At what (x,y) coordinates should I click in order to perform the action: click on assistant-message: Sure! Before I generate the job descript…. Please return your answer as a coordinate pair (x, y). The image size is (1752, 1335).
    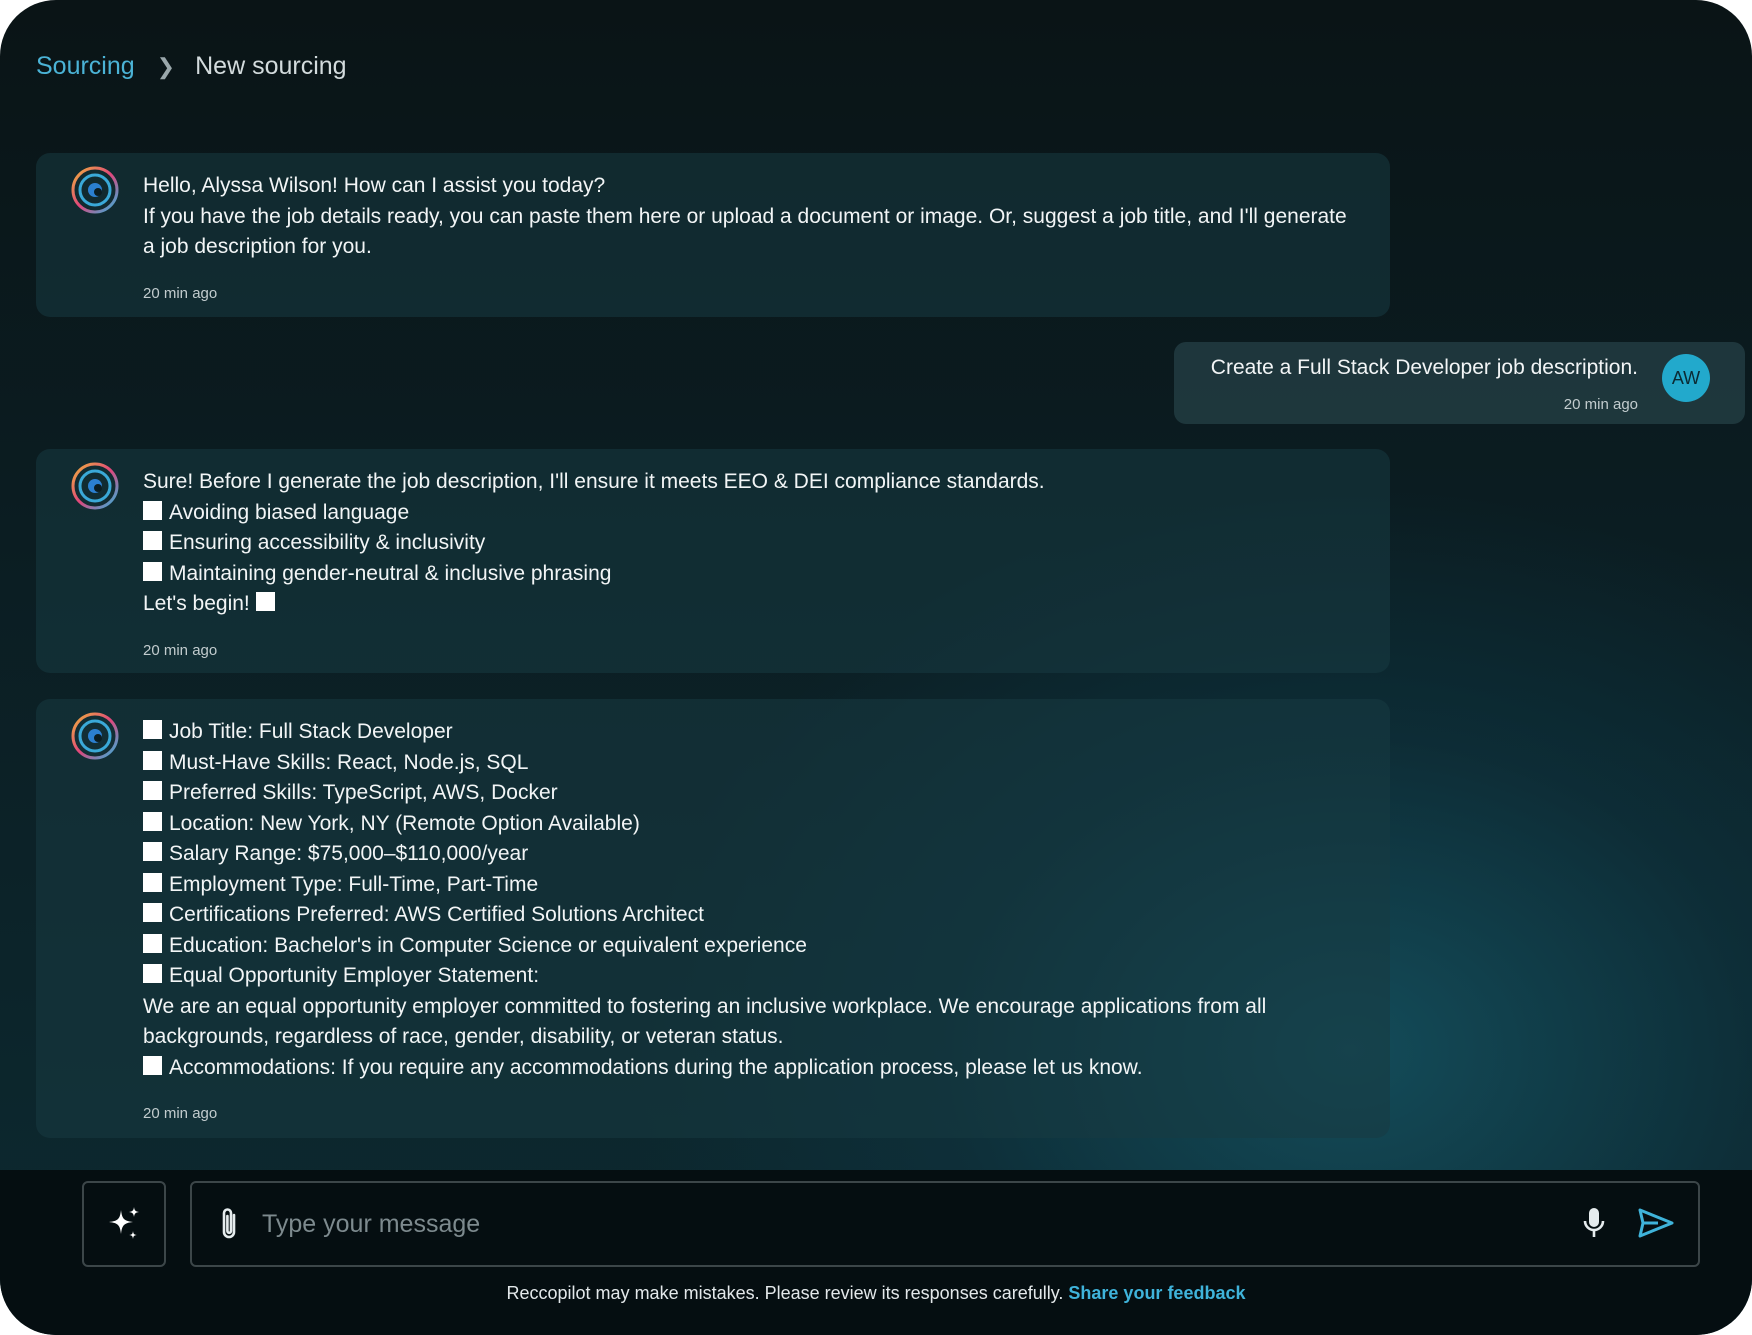
    Looking at the image, I should click on (713, 561).